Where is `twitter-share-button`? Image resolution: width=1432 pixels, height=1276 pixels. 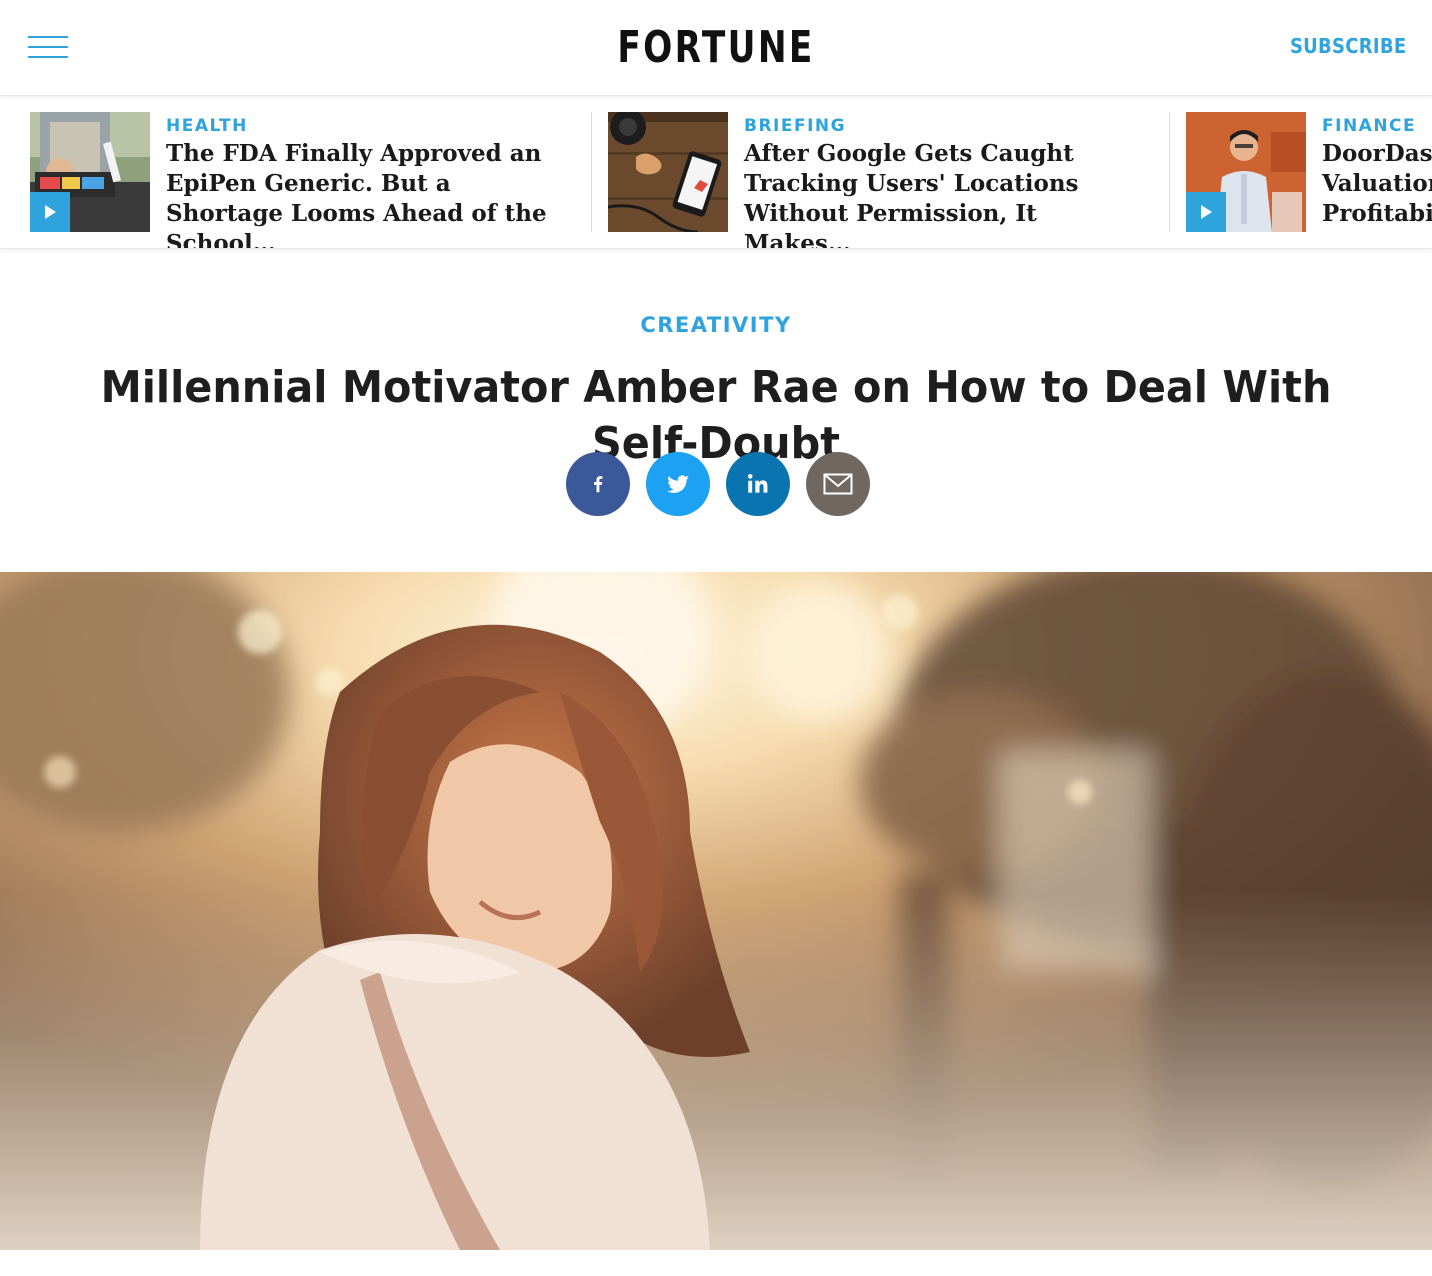
twitter-share-button is located at coordinates (678, 484).